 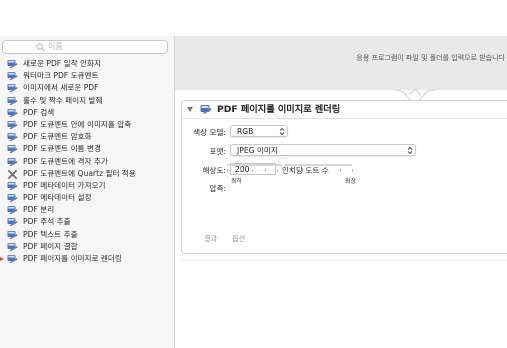 I want to click on action-list-item-label: PDF 주석 추출, so click(x=47, y=222).